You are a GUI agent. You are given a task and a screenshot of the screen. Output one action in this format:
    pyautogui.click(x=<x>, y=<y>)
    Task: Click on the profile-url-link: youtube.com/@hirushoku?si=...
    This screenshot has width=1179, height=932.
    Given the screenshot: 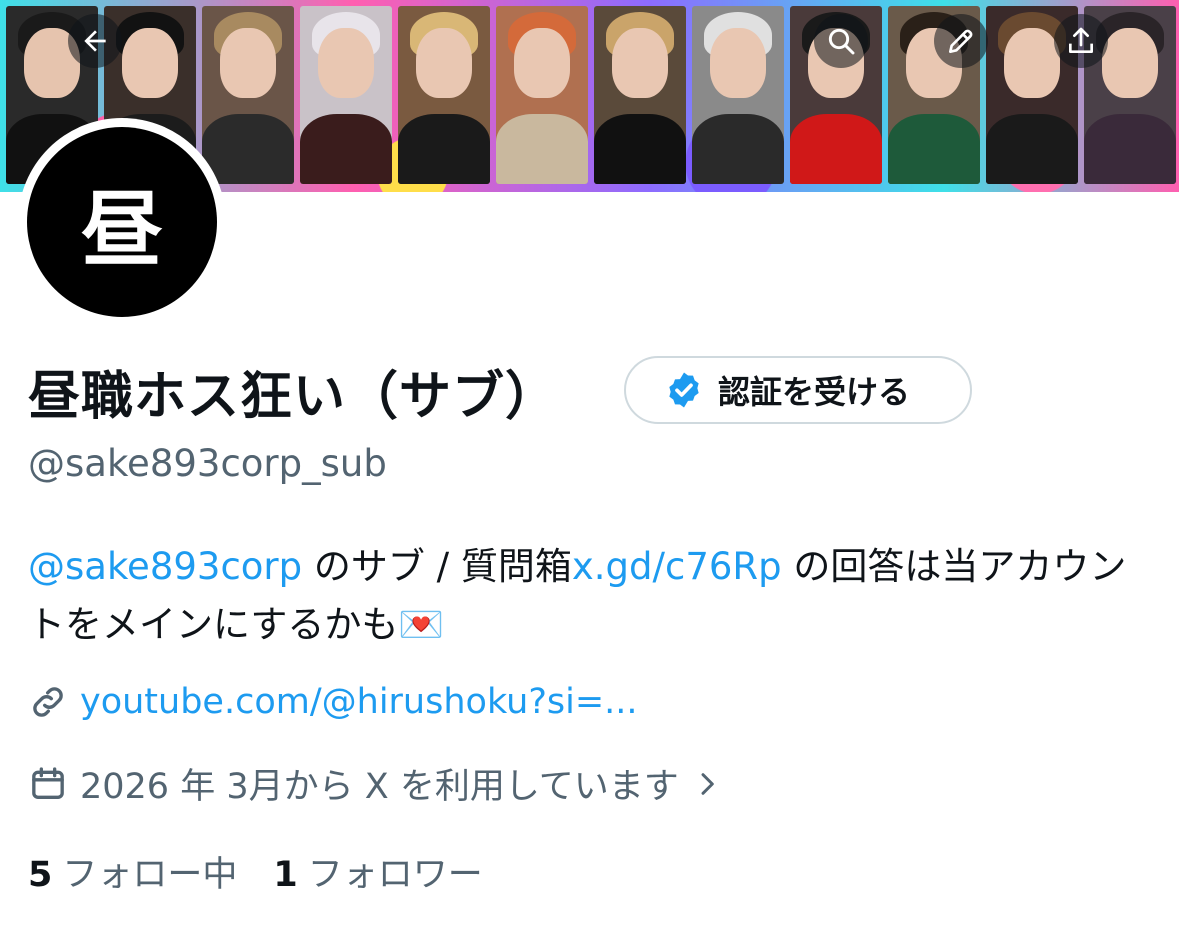 What is the action you would take?
    pyautogui.click(x=359, y=702)
    